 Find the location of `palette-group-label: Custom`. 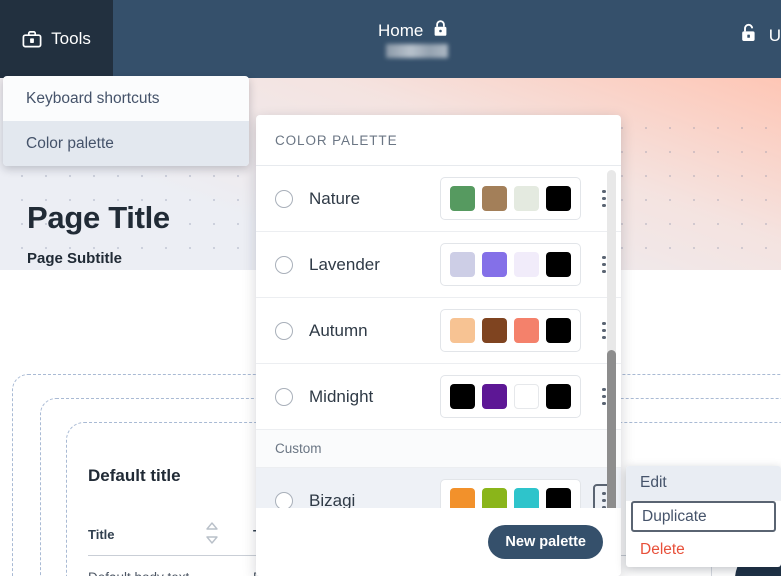

palette-group-label: Custom is located at coordinates (438, 449).